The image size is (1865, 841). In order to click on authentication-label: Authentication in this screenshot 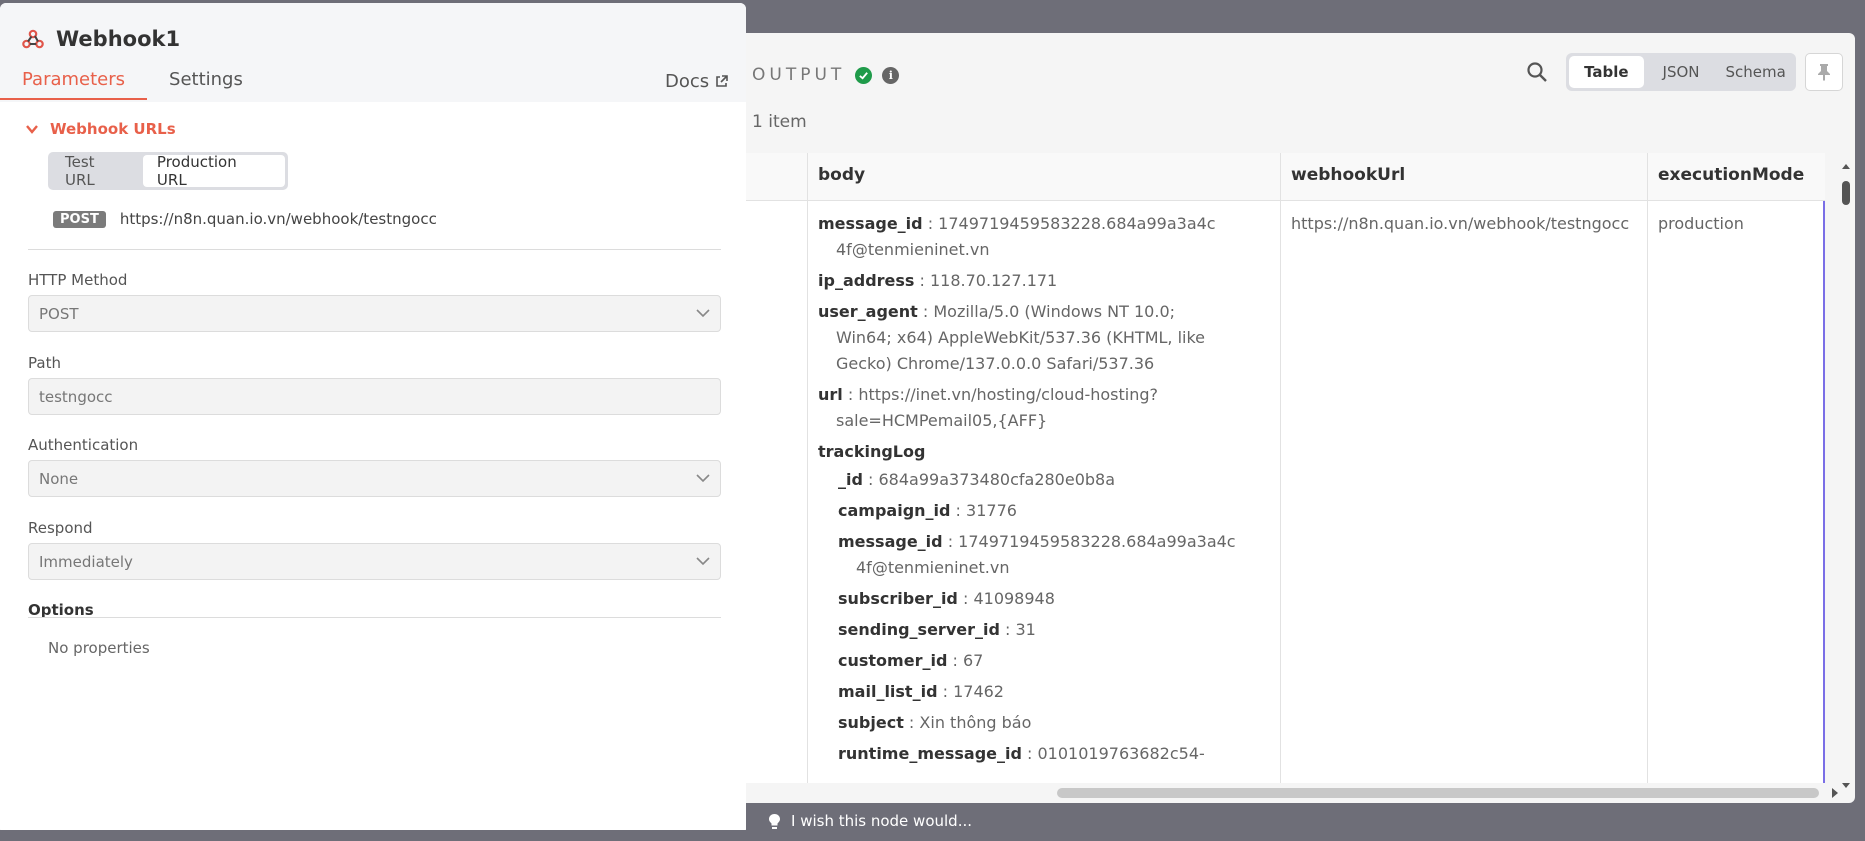, I will do `click(83, 445)`.